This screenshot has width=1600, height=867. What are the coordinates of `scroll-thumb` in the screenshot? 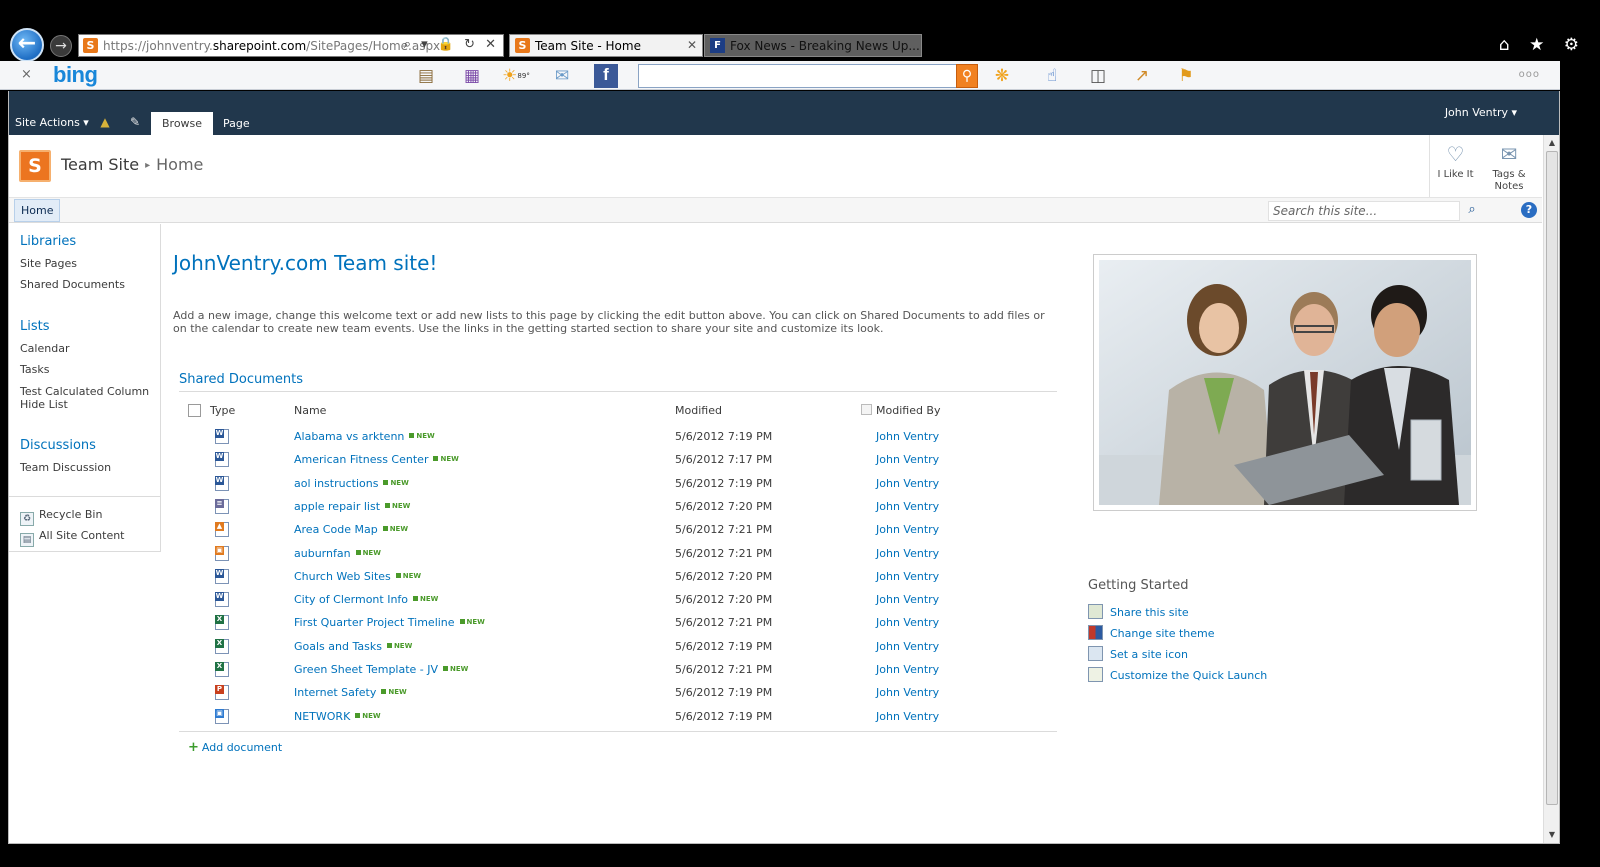 It's located at (1552, 478).